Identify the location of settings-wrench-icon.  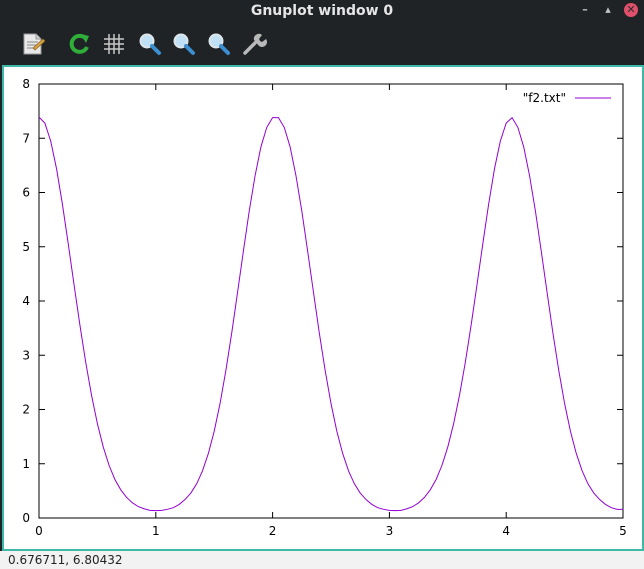
(255, 44).